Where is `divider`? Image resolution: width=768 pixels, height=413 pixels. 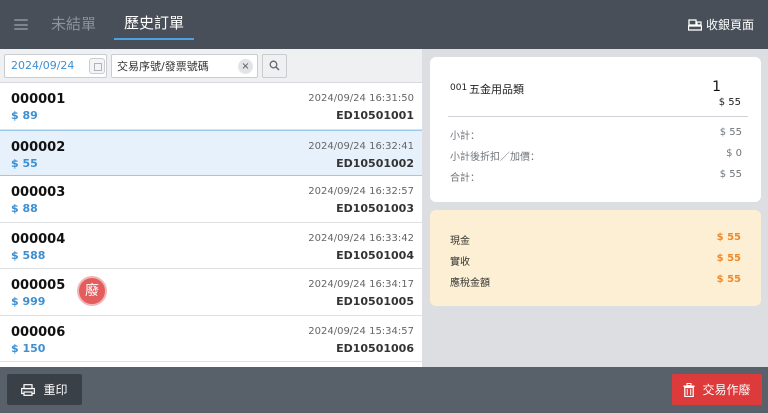 divider is located at coordinates (598, 116).